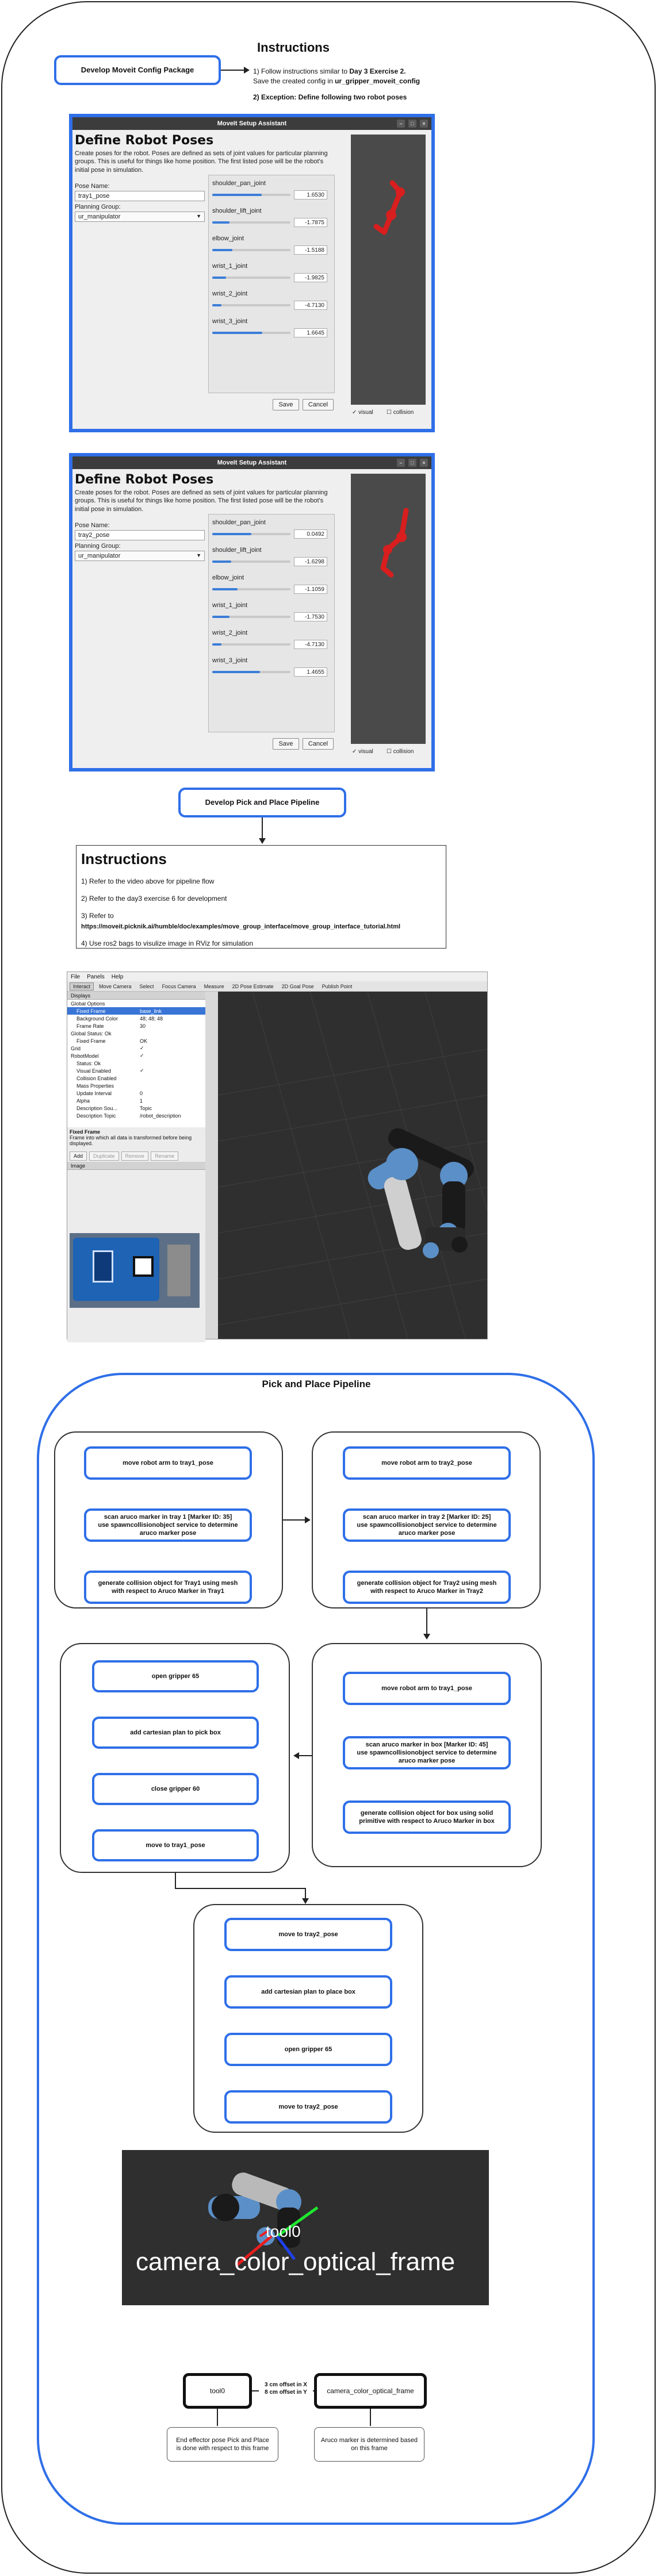 This screenshot has height=2576, width=658. Describe the element at coordinates (104, 1156) in the screenshot. I see `duplicate-display-button: Duplicate` at that location.